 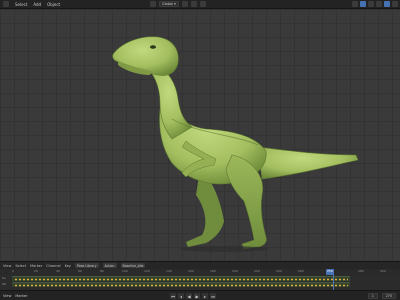 I want to click on menu-object: Object, so click(x=53, y=4).